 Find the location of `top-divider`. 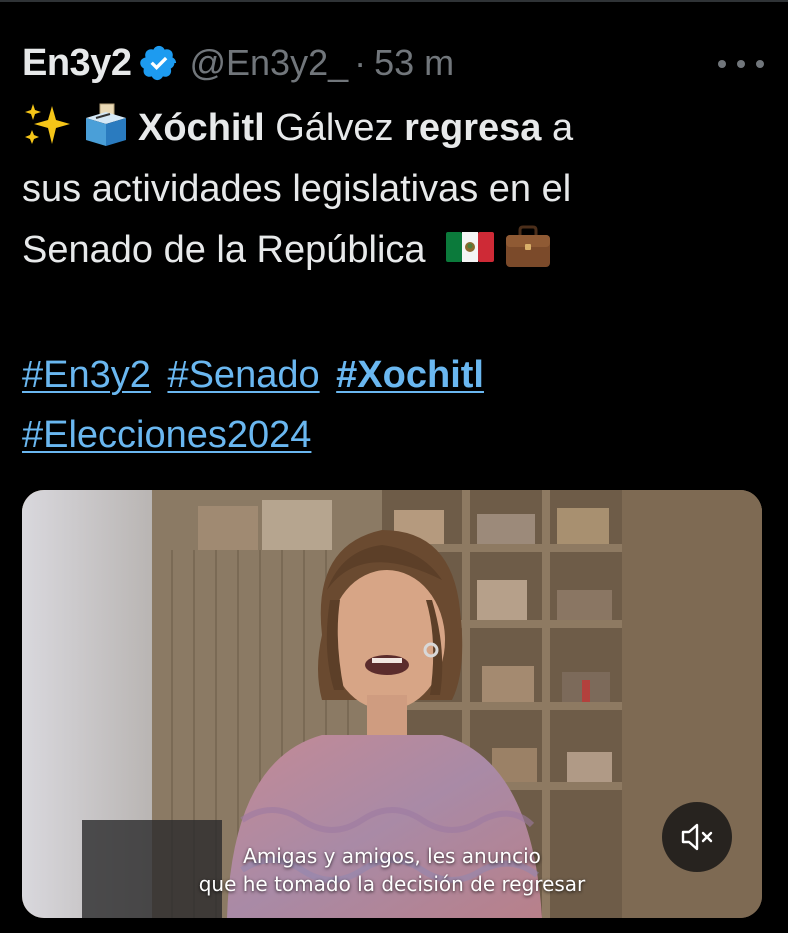

top-divider is located at coordinates (394, 1).